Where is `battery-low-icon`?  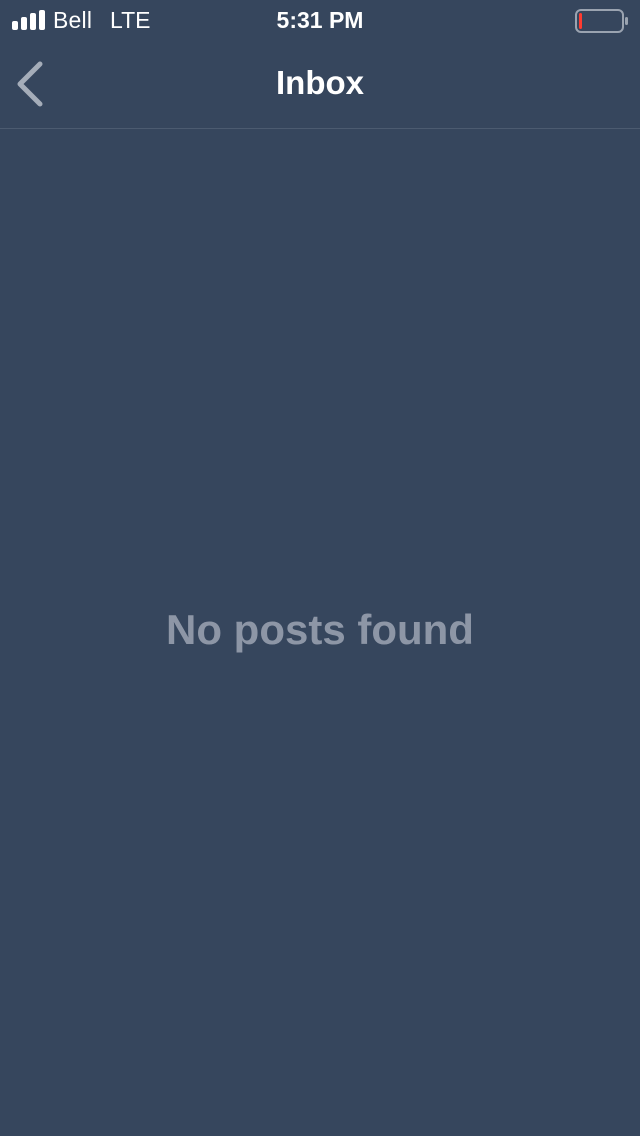
battery-low-icon is located at coordinates (601, 21).